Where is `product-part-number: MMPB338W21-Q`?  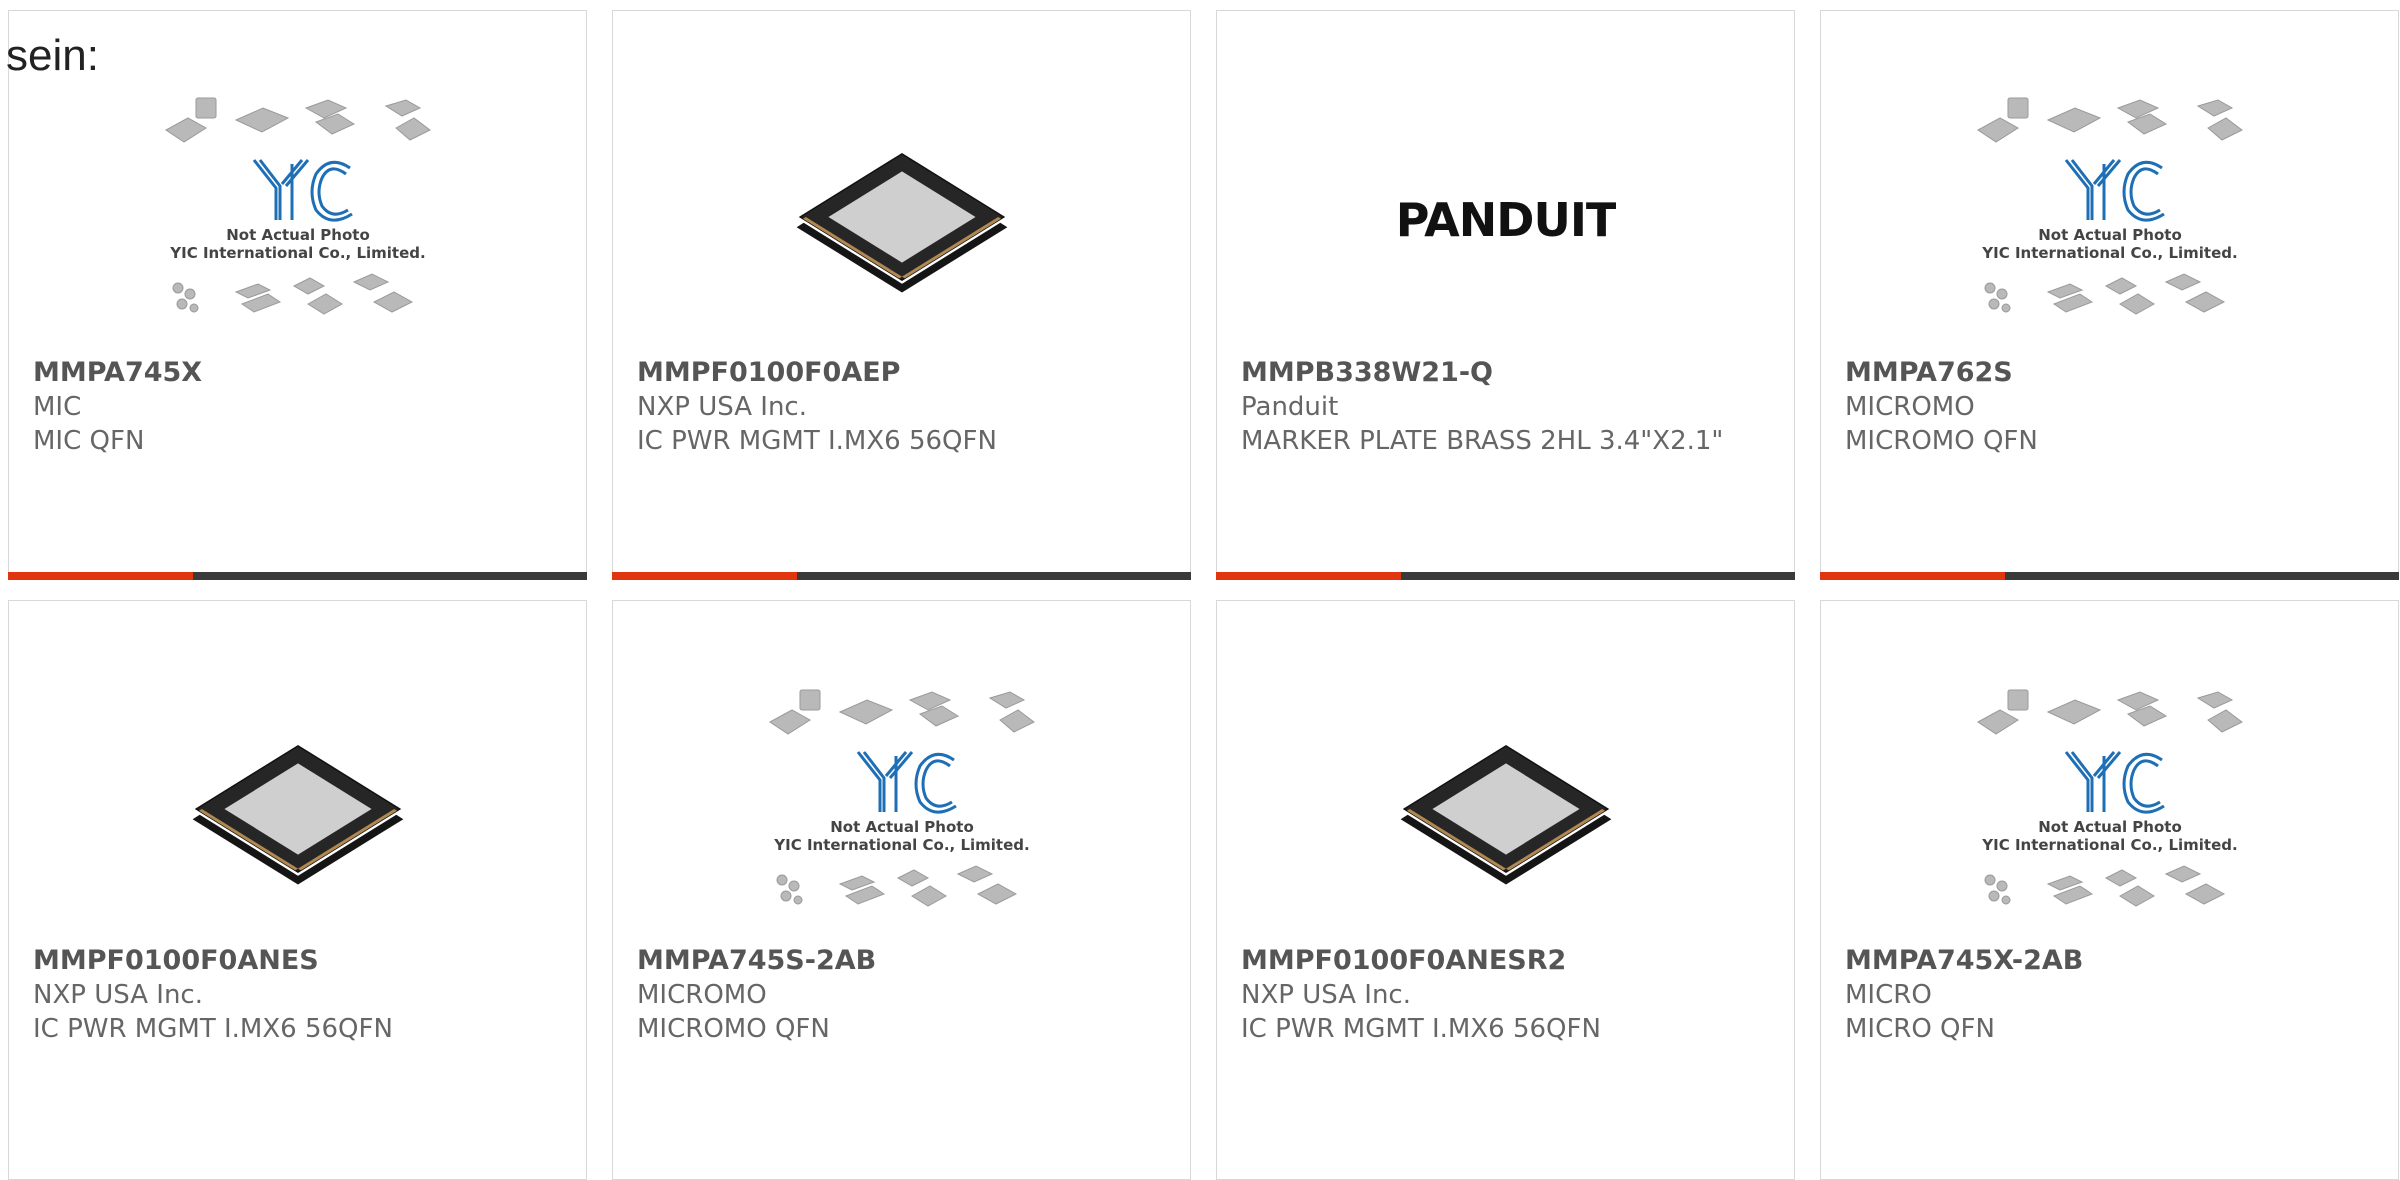
product-part-number: MMPB338W21-Q is located at coordinates (1505, 373).